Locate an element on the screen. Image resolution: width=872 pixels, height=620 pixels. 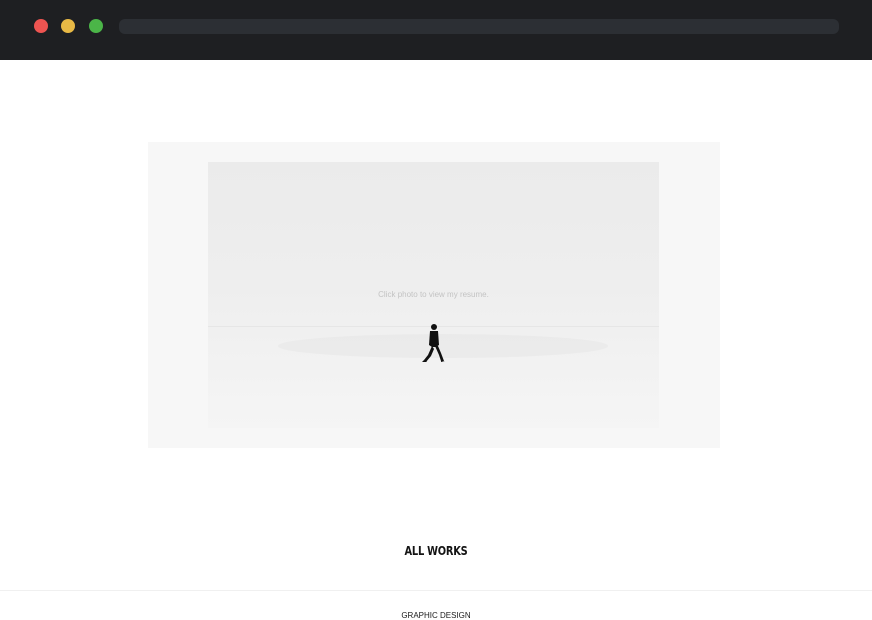
section-title: ALL WORKS is located at coordinates (436, 551).